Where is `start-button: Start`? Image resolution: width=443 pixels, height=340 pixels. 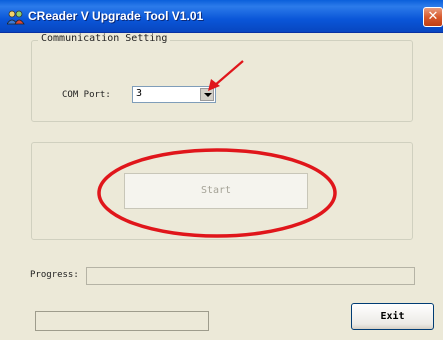
start-button: Start is located at coordinates (216, 191).